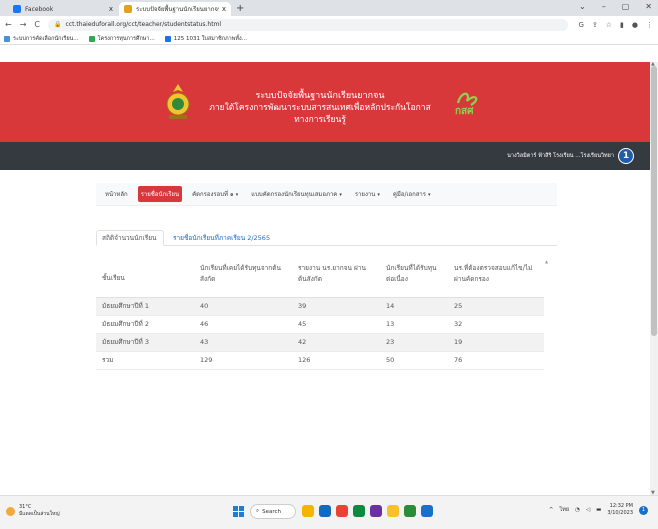 The image size is (658, 529). What do you see at coordinates (37, 24) in the screenshot?
I see `reload-icon: C` at bounding box center [37, 24].